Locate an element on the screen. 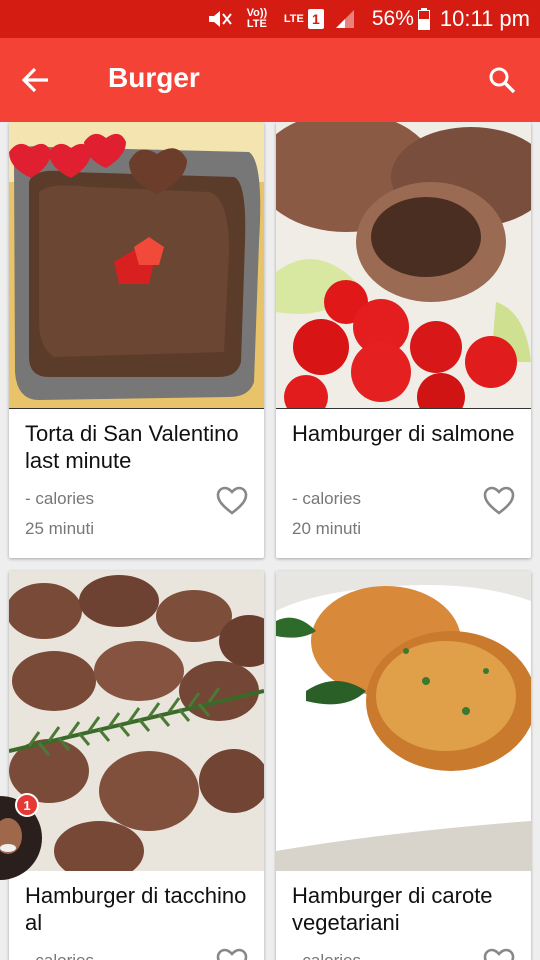  status-bar: Vo)) LTE LTE 1 56% 10:11 pm is located at coordinates (270, 19).